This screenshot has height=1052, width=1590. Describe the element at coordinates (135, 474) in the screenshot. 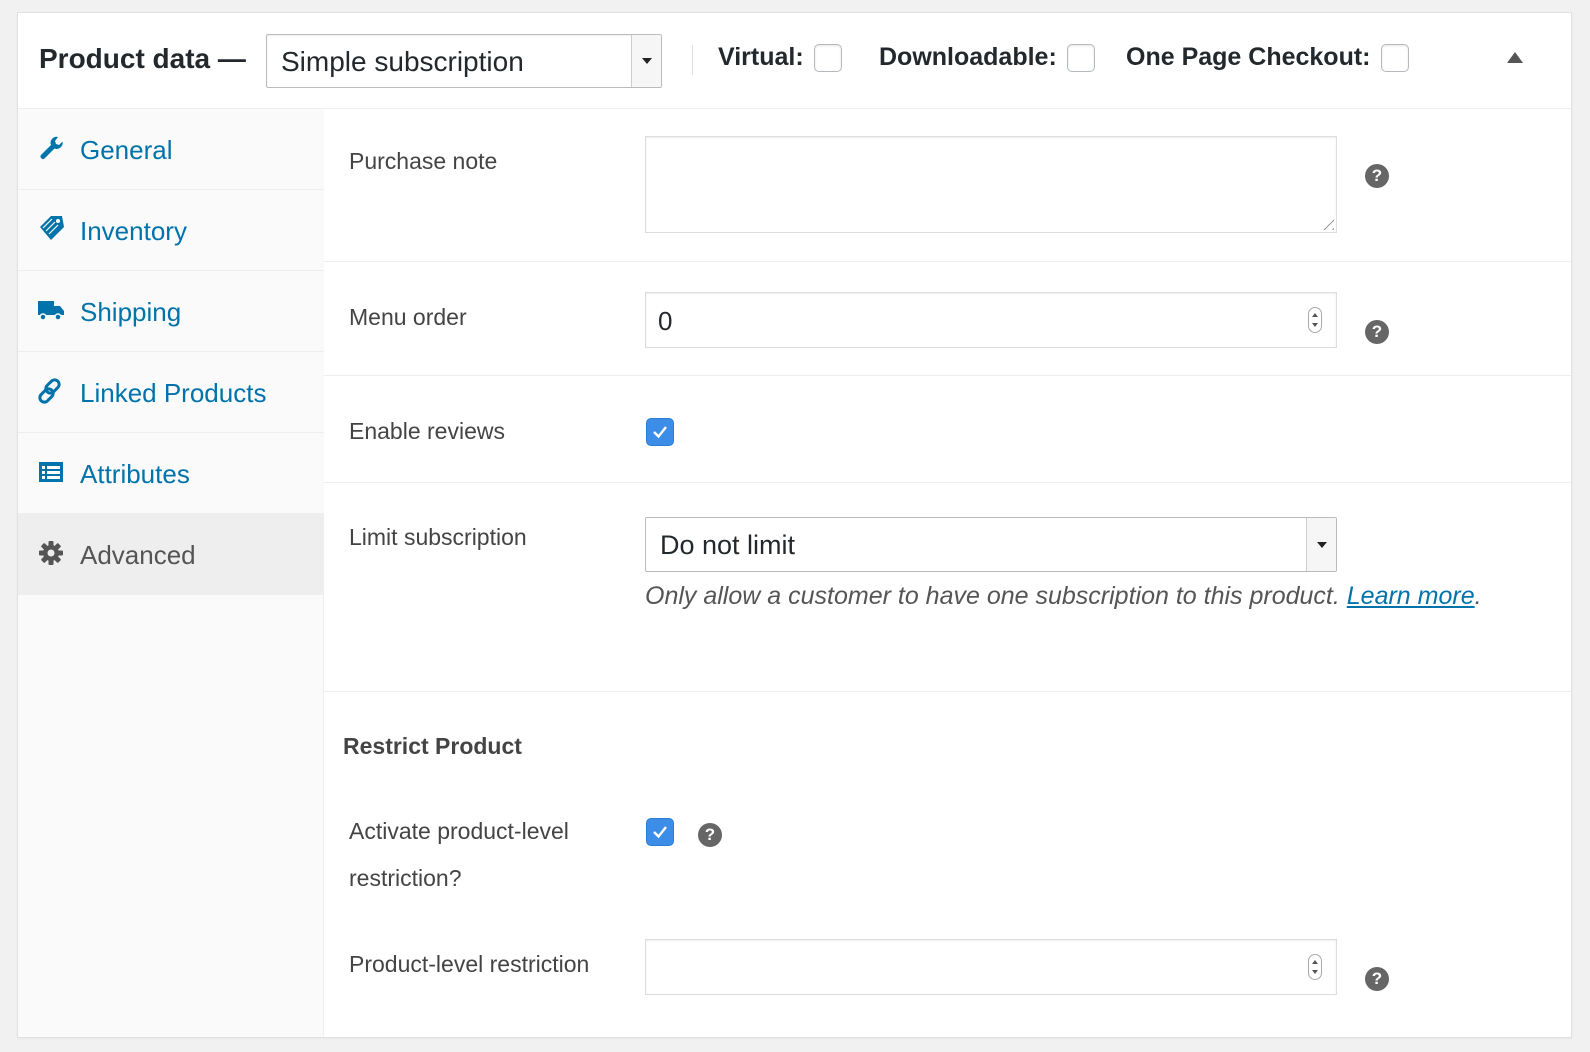

I see `tab-attributes-label: Attributes` at that location.